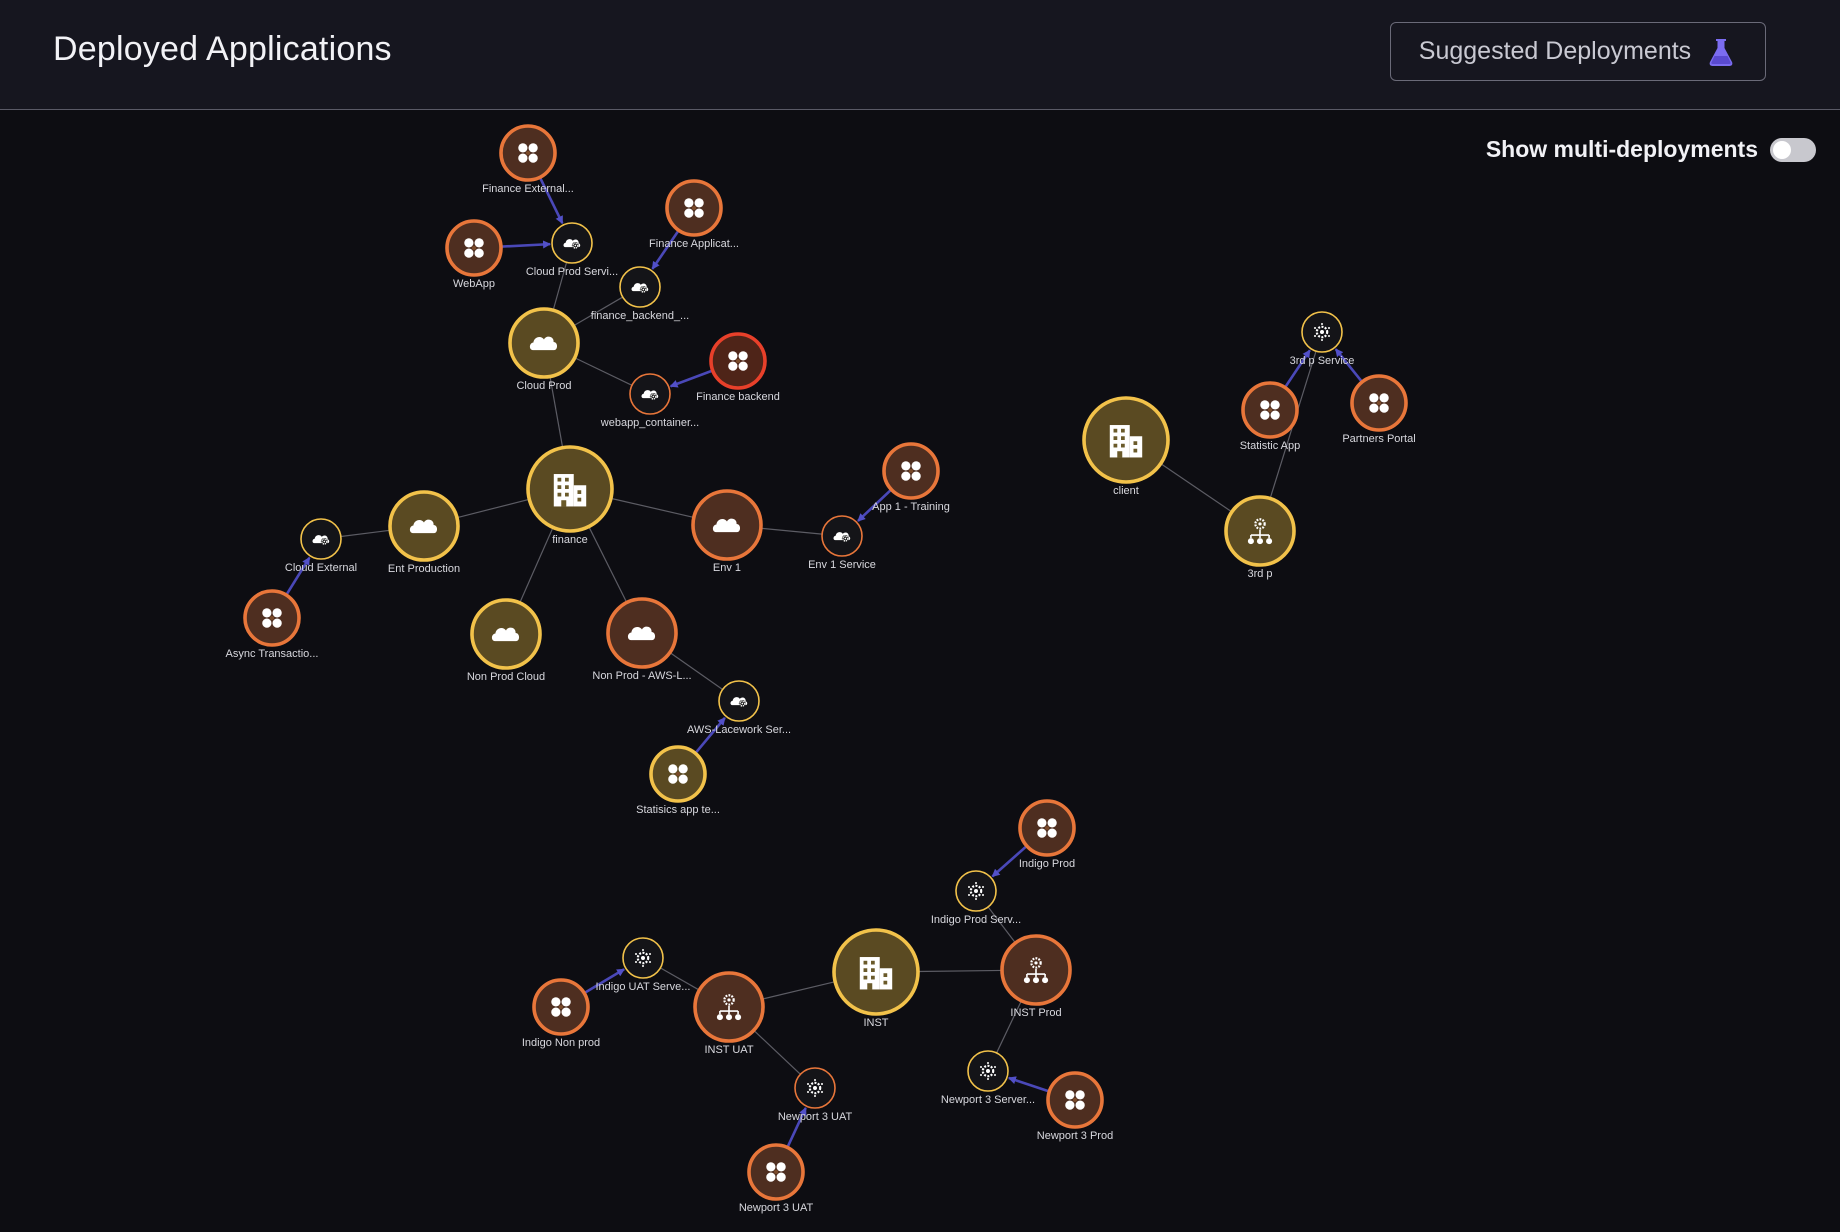 The height and width of the screenshot is (1232, 1840). What do you see at coordinates (570, 495) in the screenshot?
I see `node-finance: finance` at bounding box center [570, 495].